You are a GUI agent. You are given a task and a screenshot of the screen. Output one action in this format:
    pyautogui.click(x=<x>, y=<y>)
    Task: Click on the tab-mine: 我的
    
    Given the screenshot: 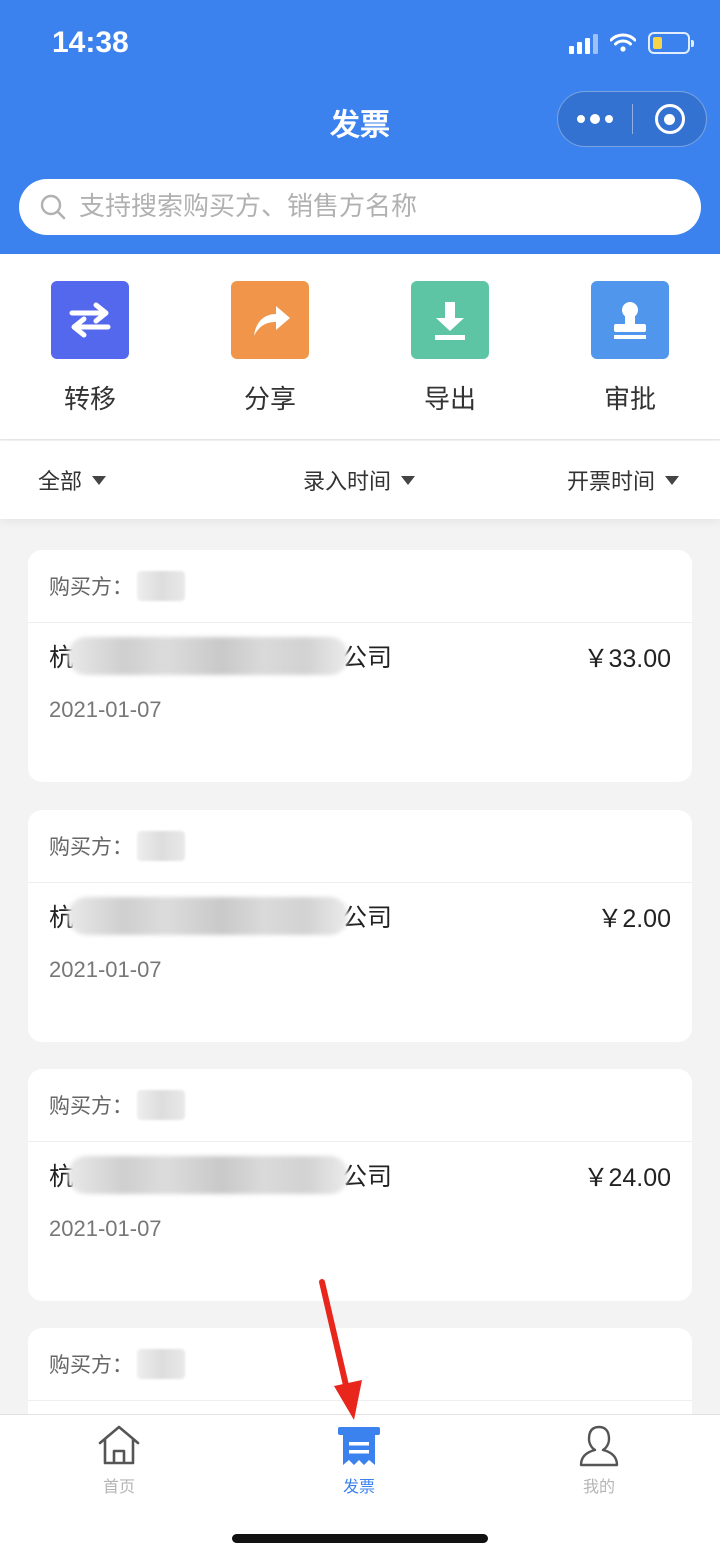 What is the action you would take?
    pyautogui.click(x=599, y=1460)
    